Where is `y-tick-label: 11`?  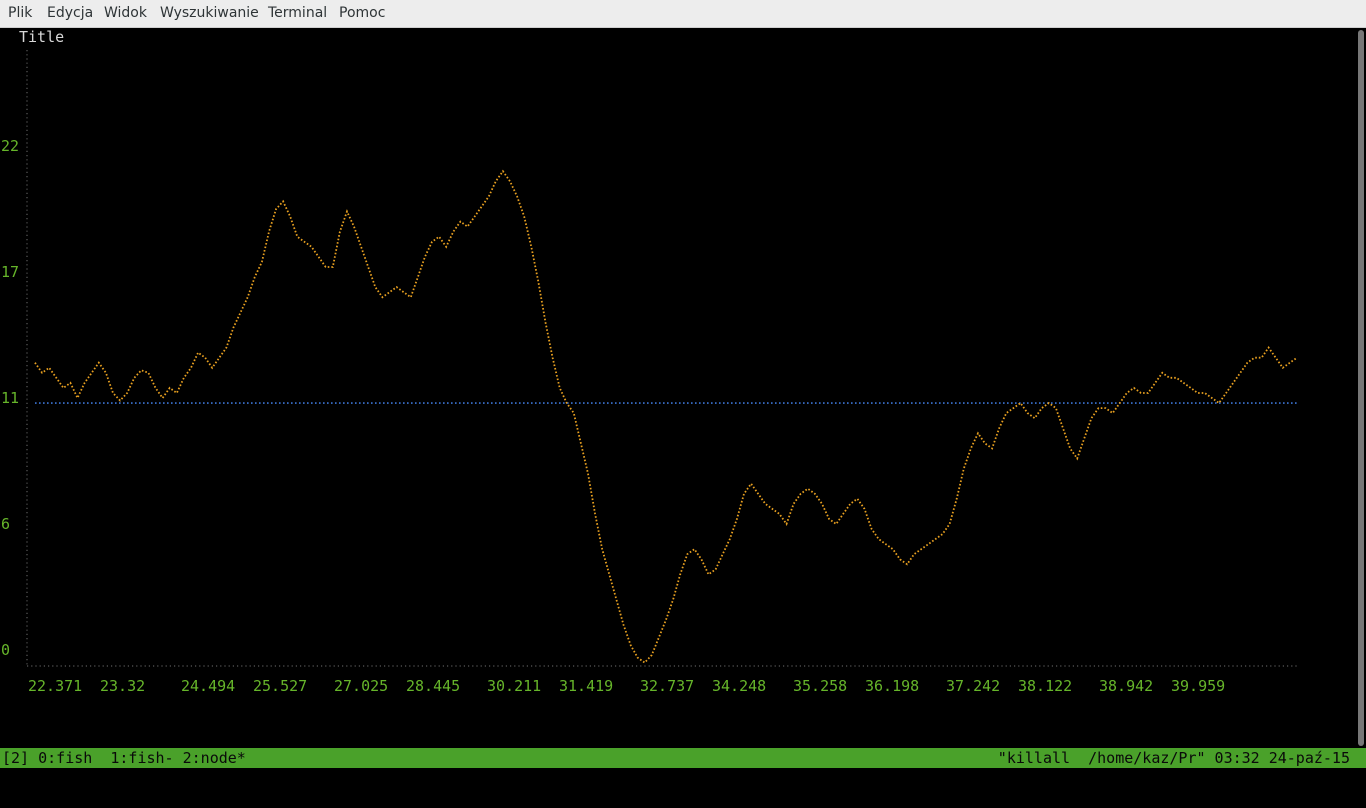
y-tick-label: 11 is located at coordinates (10, 398).